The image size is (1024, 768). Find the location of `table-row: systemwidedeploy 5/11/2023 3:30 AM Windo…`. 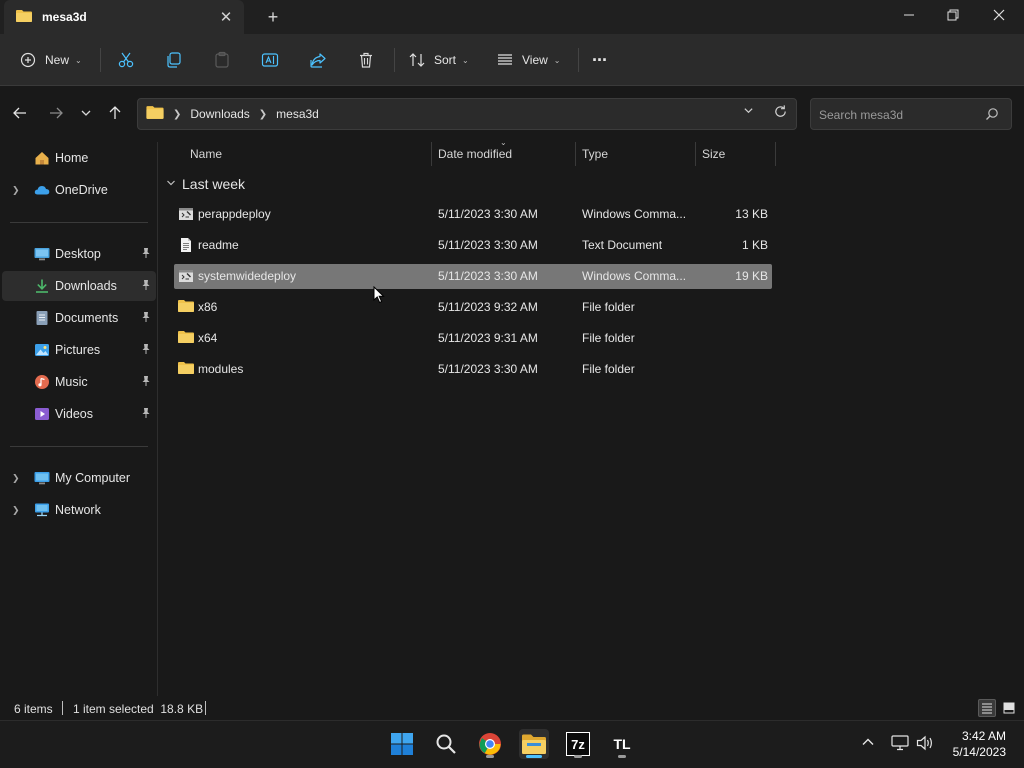

table-row: systemwidedeploy 5/11/2023 3:30 AM Windo… is located at coordinates (473, 276).